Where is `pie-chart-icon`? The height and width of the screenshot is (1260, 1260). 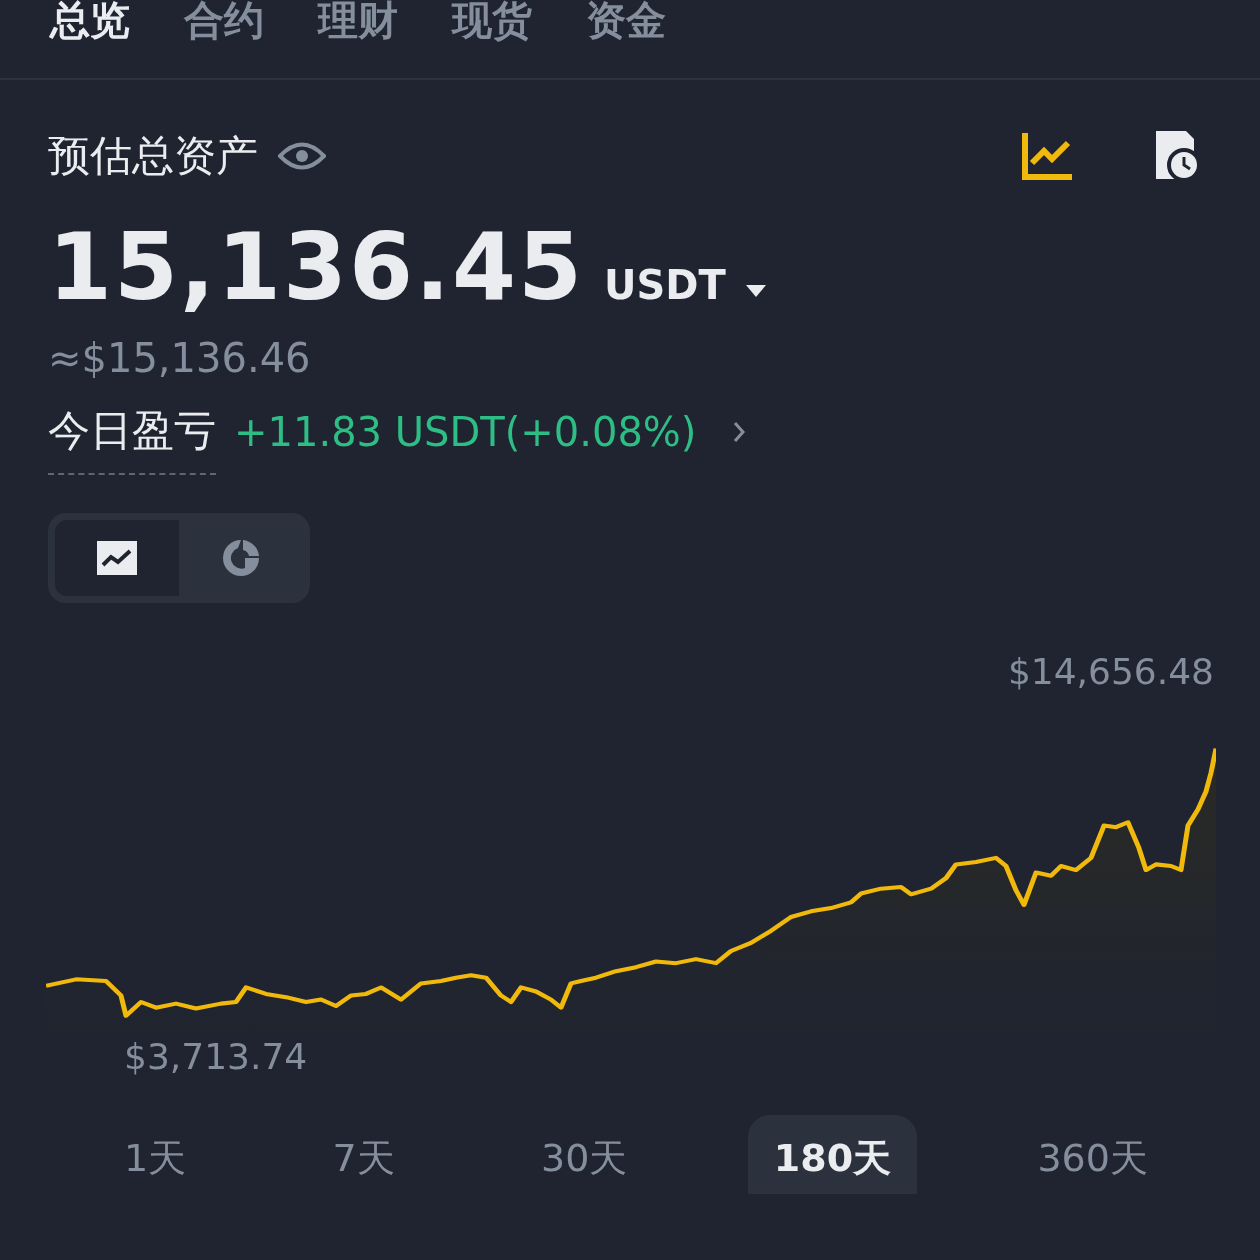 pie-chart-icon is located at coordinates (241, 558).